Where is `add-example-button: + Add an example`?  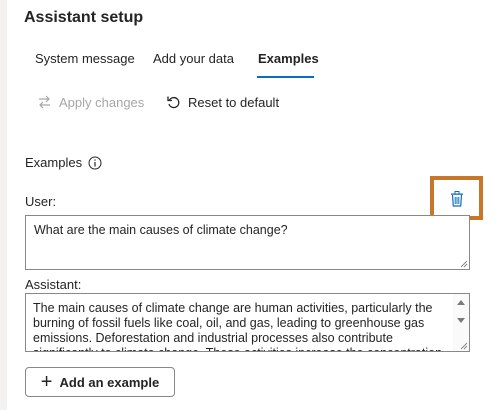
add-example-button: + Add an example is located at coordinates (100, 382).